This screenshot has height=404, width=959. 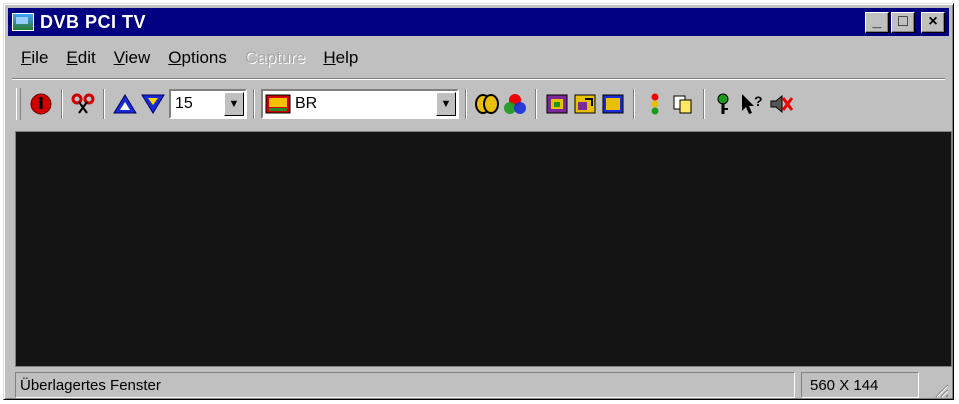 I want to click on channel-down-icon, so click(x=153, y=104).